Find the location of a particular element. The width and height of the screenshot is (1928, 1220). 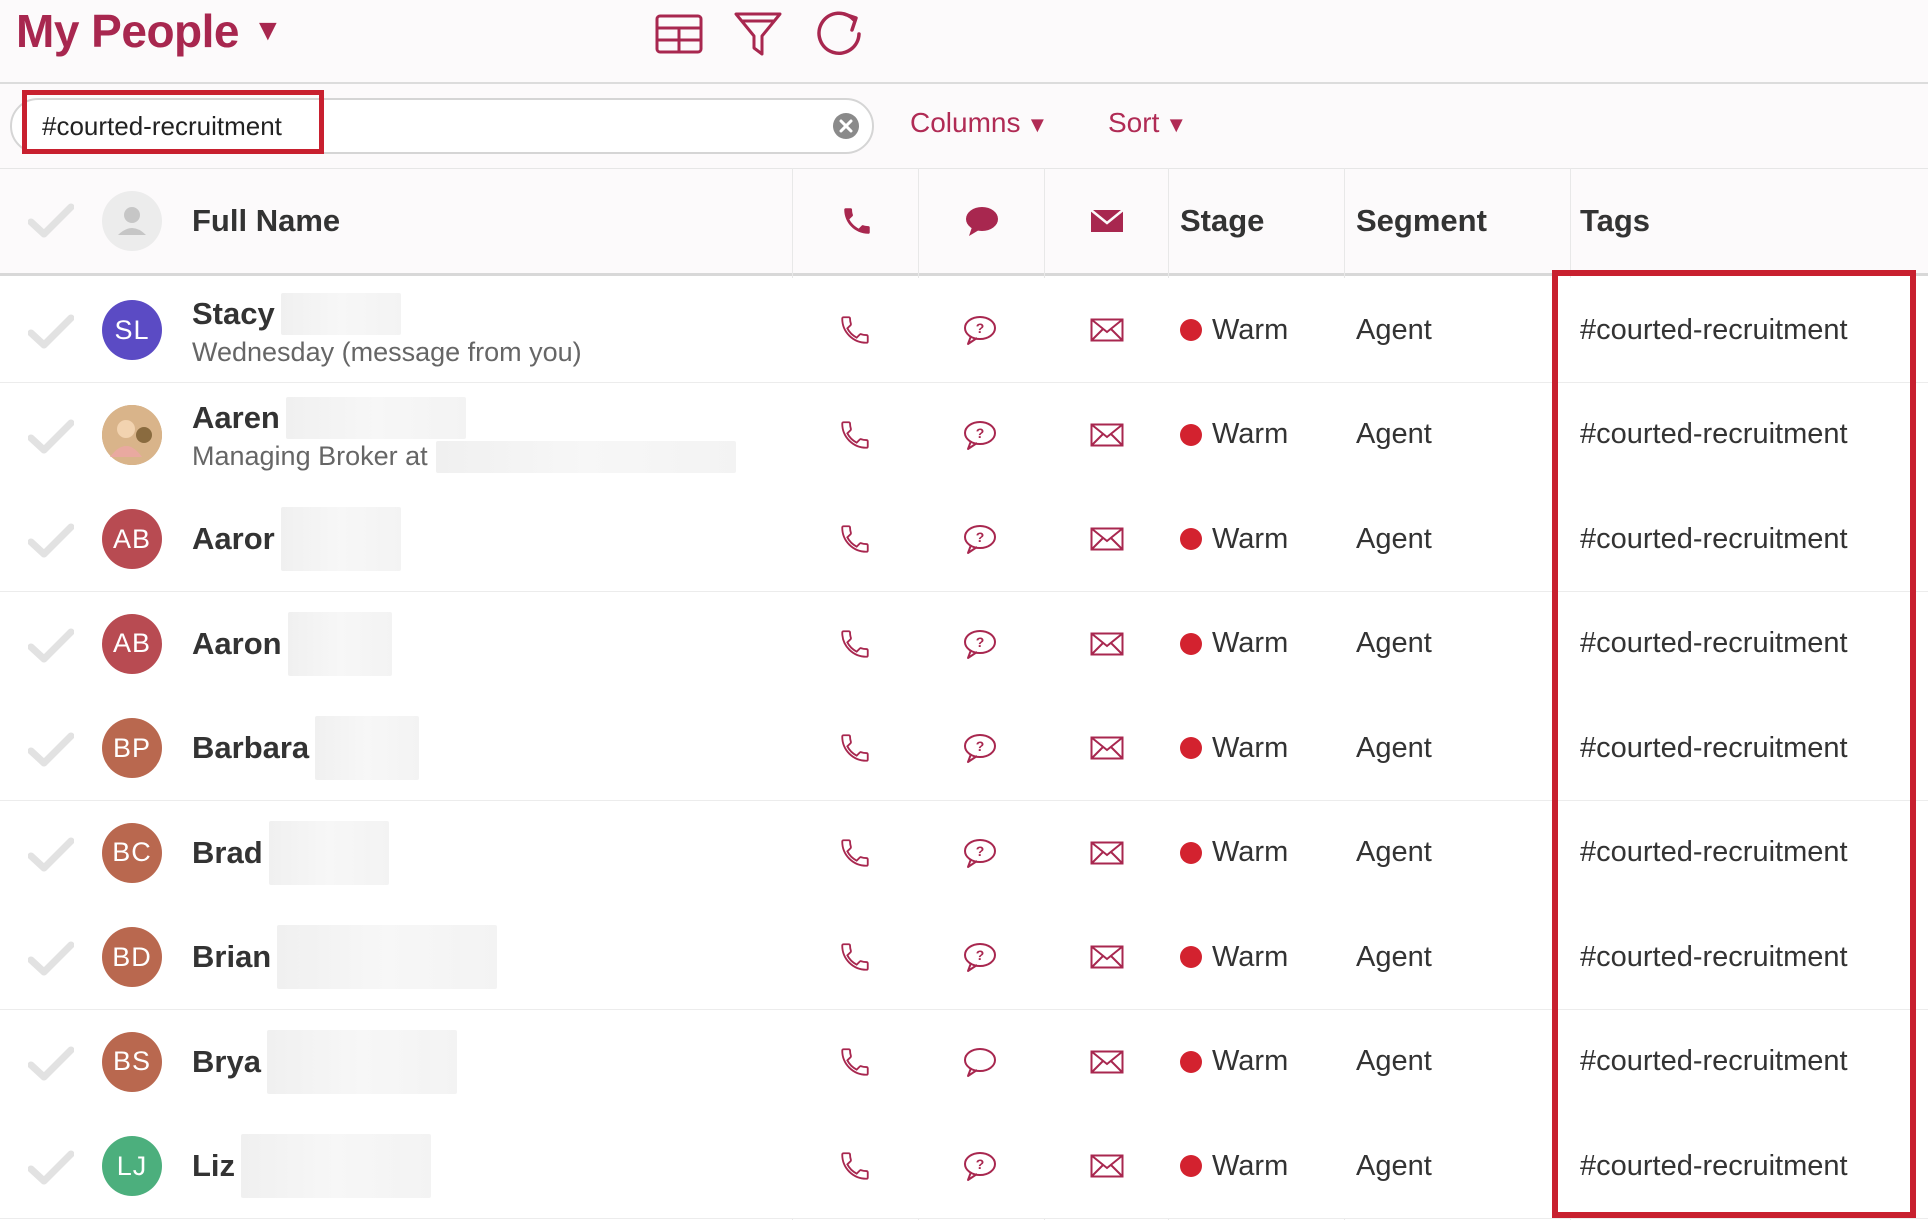

contact-name: Brya is located at coordinates (226, 1062).